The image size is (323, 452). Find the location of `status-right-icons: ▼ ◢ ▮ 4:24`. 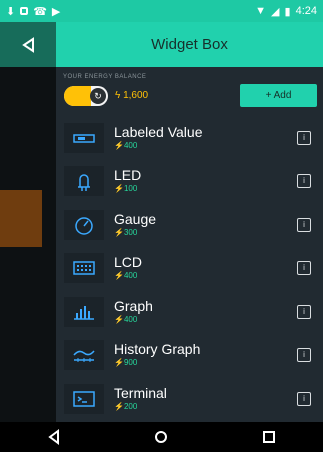

status-right-icons: ▼ ◢ ▮ 4:24 is located at coordinates (286, 11).